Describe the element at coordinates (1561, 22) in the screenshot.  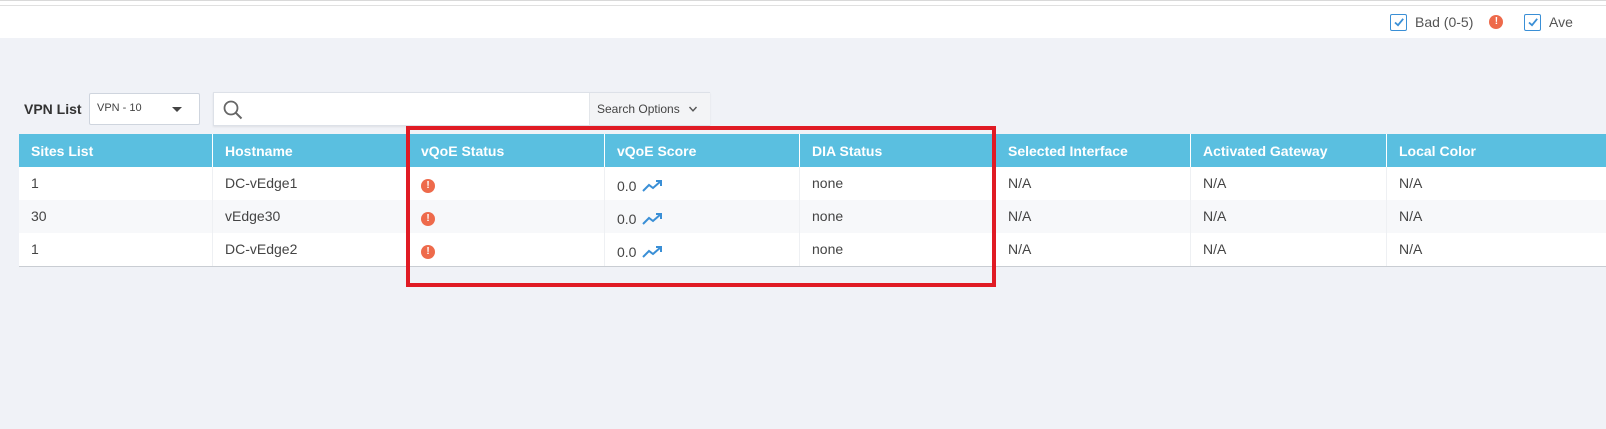
I see `legend-label-average: Ave` at that location.